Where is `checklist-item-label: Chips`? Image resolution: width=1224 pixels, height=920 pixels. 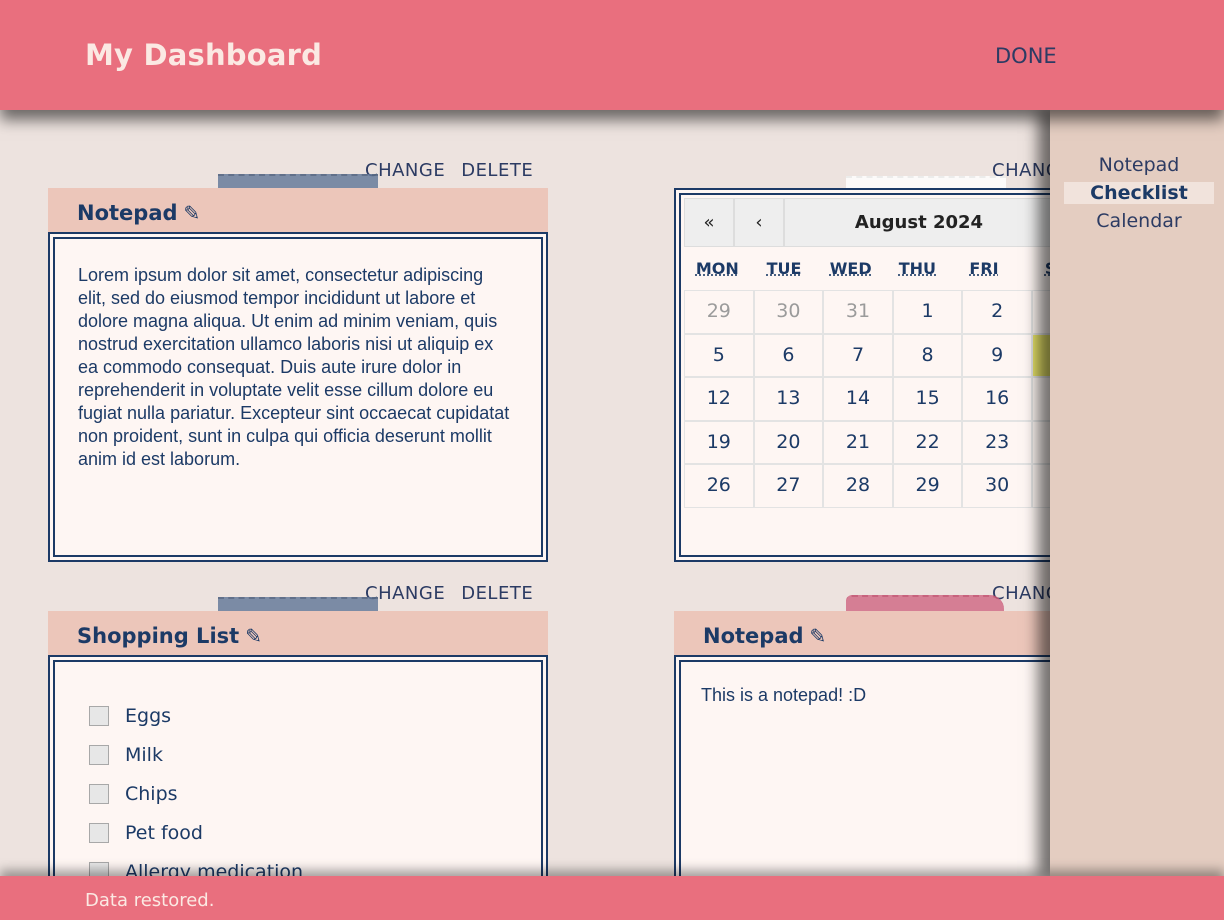
checklist-item-label: Chips is located at coordinates (151, 793).